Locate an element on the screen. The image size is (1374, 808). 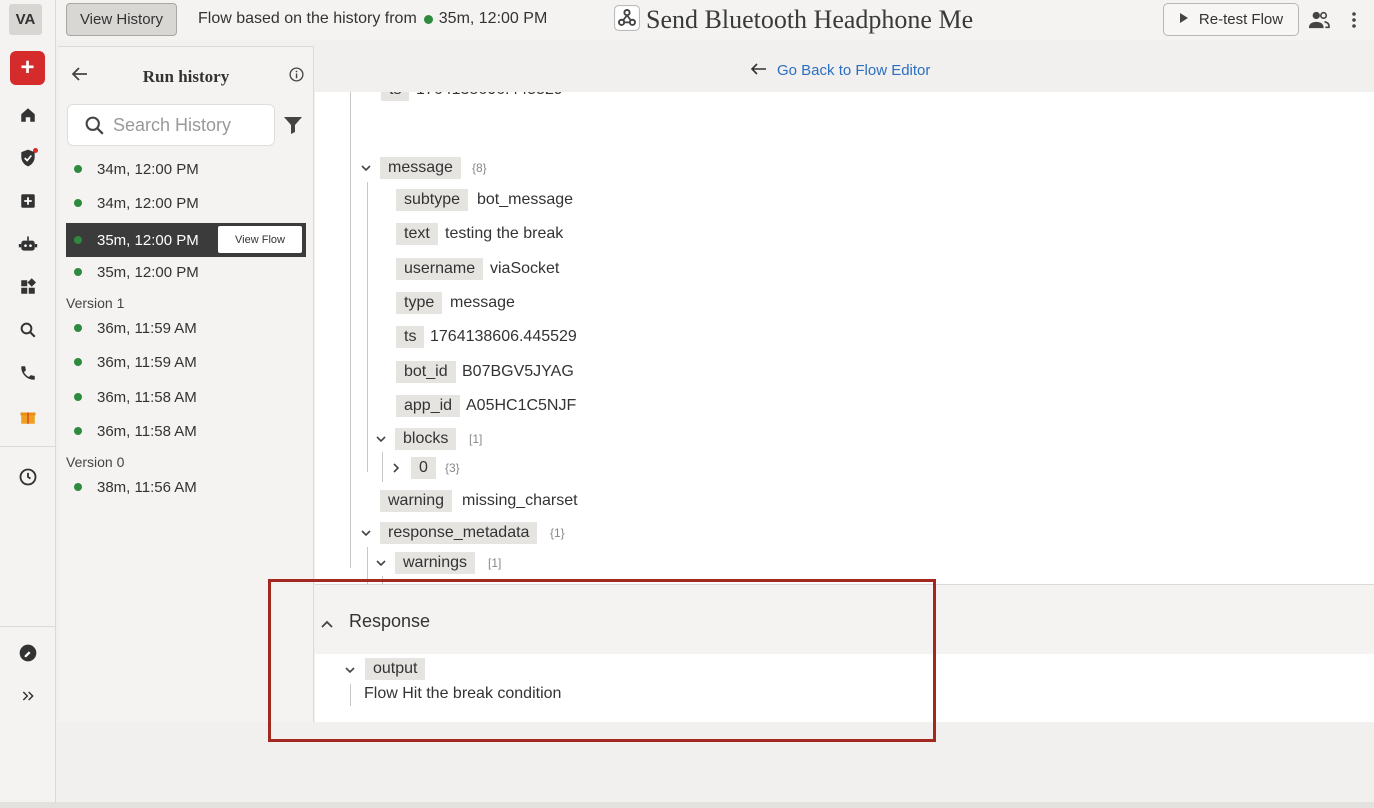
tree-value: viaSocket is located at coordinates (525, 268).